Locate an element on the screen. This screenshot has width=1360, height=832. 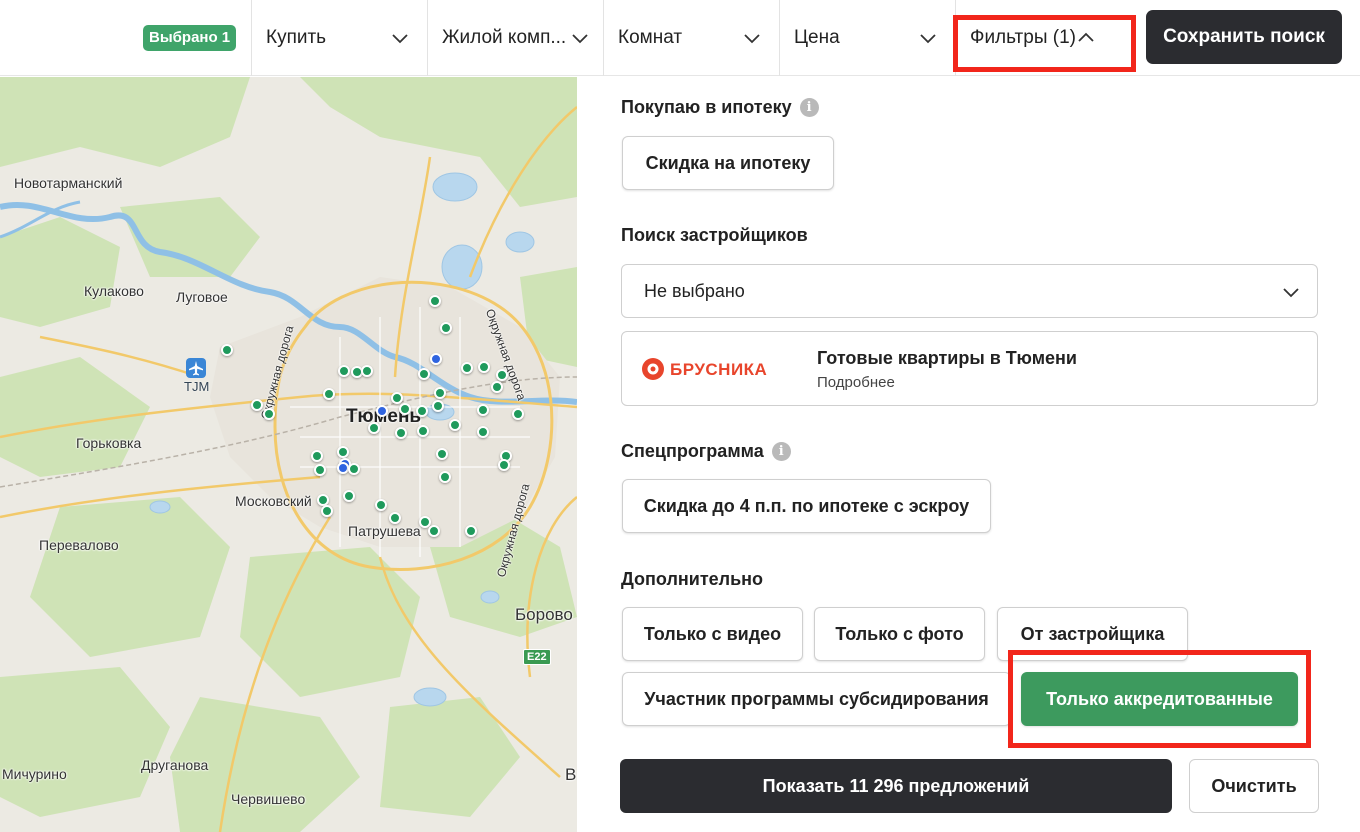
map-place-label: Кулаково is located at coordinates (114, 291).